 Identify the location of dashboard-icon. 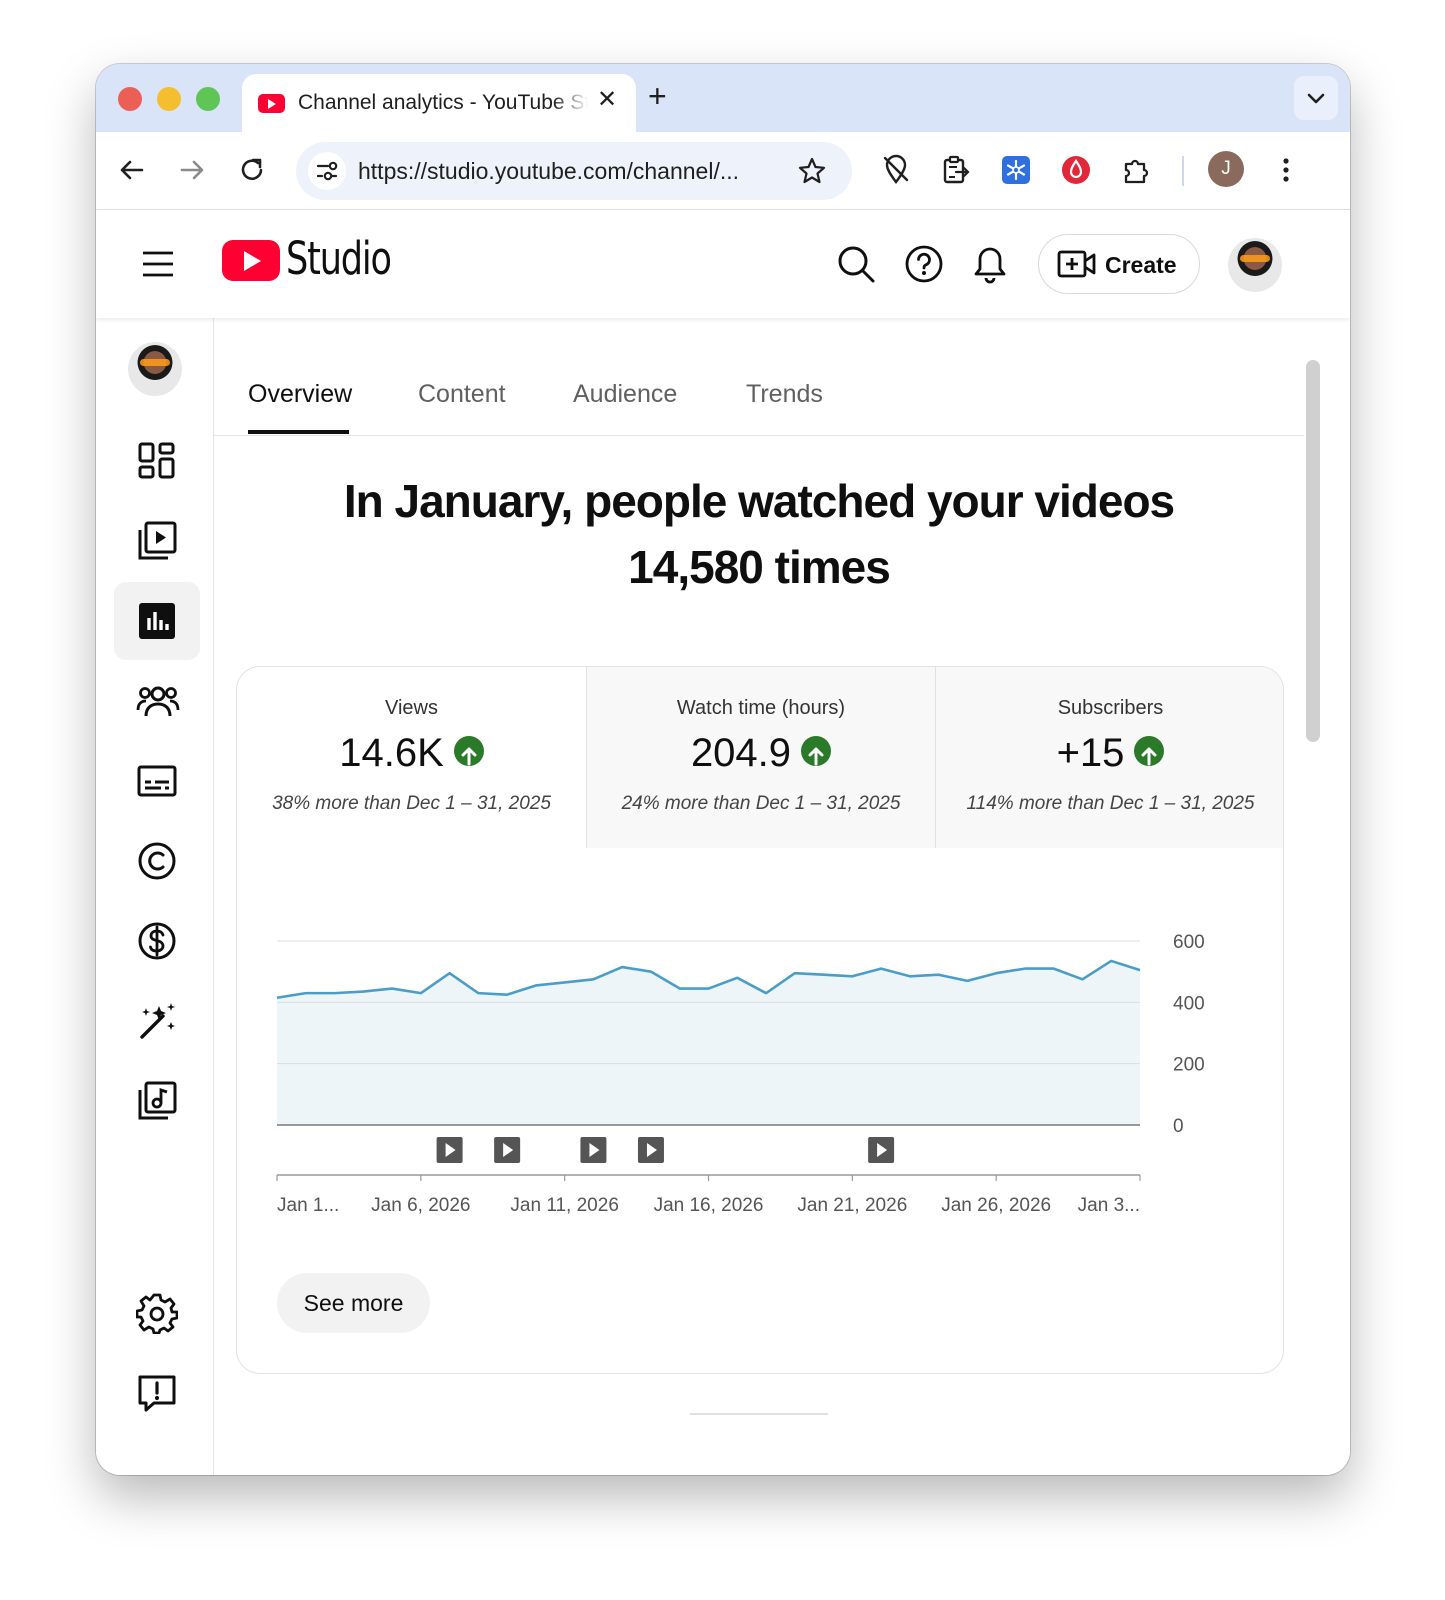
(156, 460).